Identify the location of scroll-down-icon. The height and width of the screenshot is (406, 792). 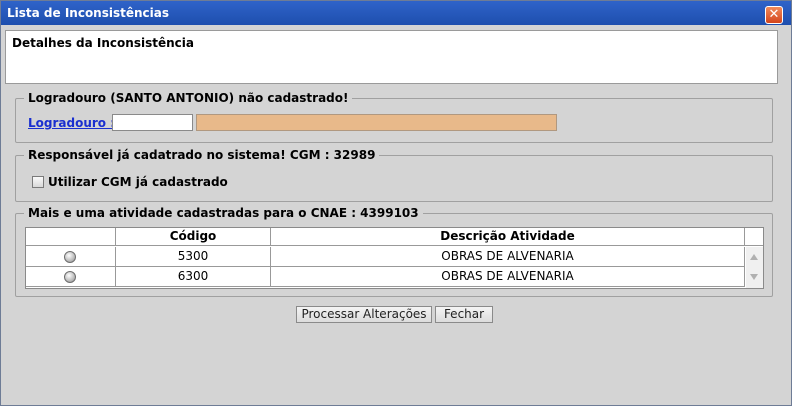
(754, 277).